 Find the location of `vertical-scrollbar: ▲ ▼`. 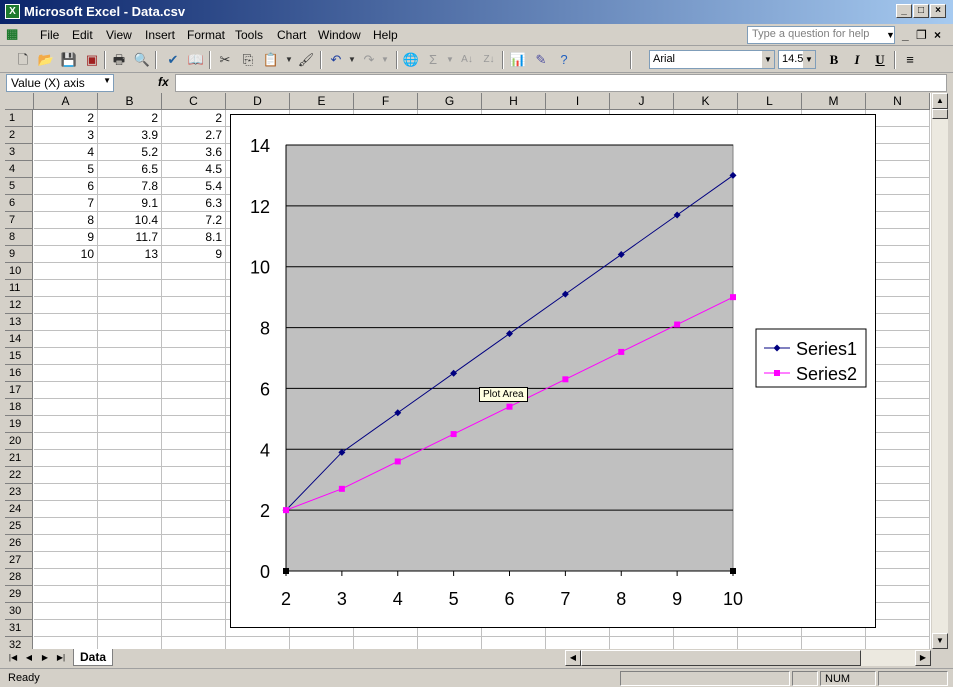

vertical-scrollbar: ▲ ▼ is located at coordinates (940, 371).